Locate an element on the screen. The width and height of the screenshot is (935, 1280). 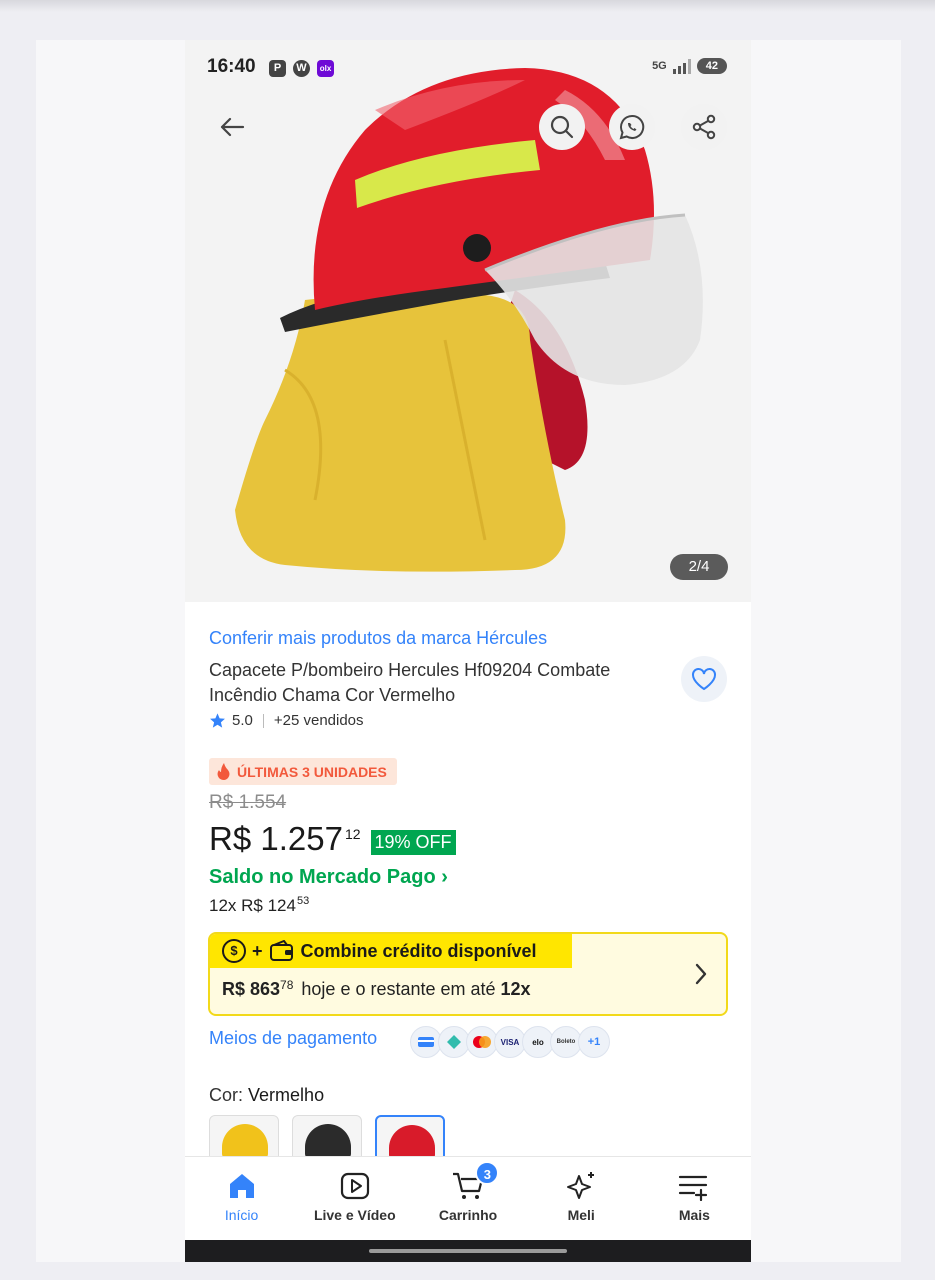
nav-live-video: Live e Vídeo is located at coordinates (354, 1198).